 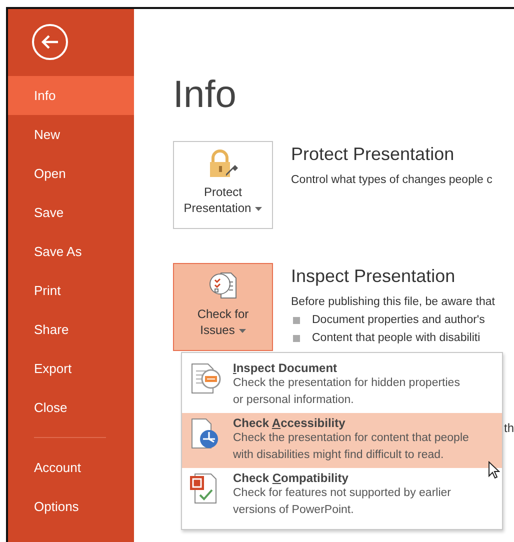 I want to click on mouse-cursor-icon, so click(x=494, y=470).